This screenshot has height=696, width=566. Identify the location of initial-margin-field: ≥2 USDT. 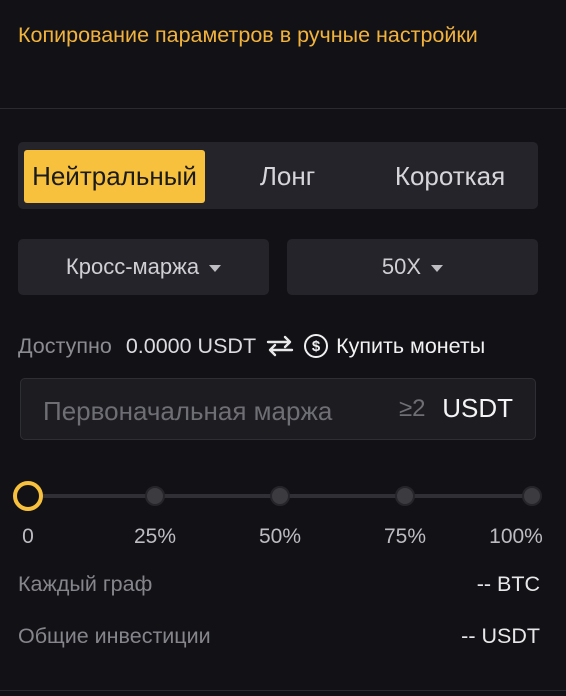
(278, 409).